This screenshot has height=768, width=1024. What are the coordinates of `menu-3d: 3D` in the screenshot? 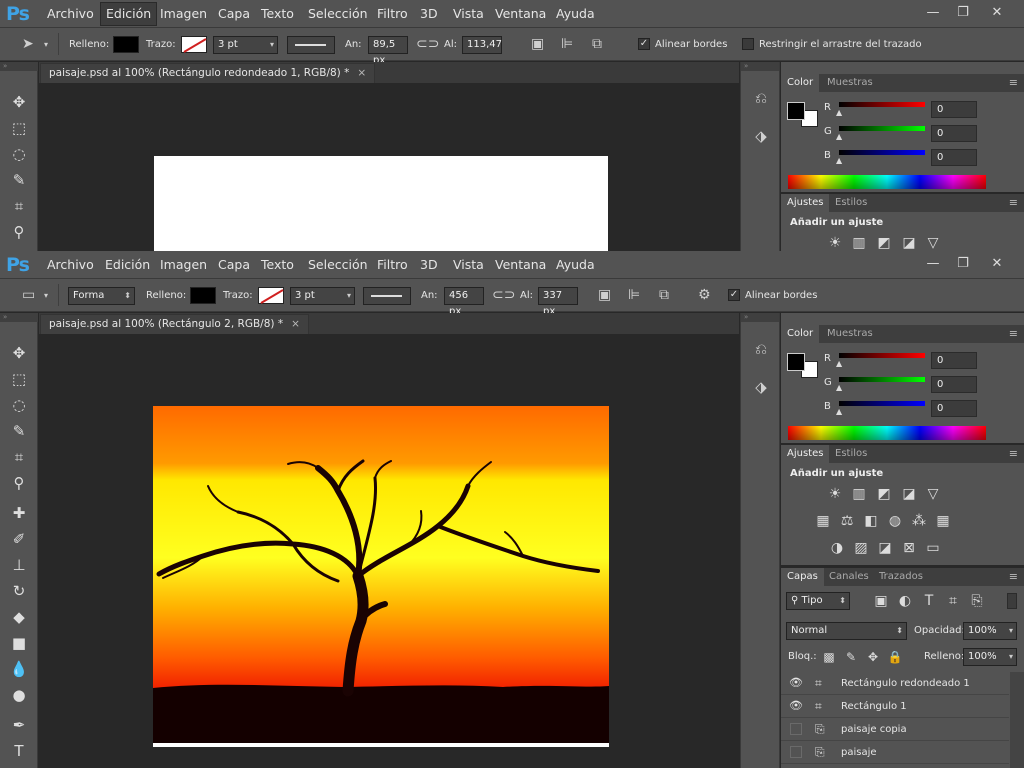 It's located at (429, 265).